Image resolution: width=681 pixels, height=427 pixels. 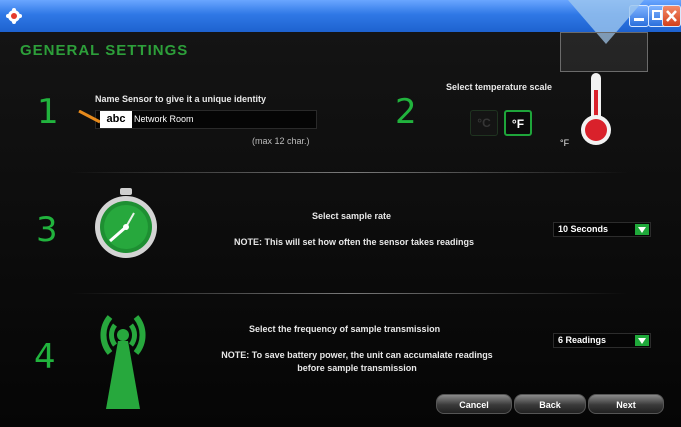 I want to click on back-button: Back, so click(x=550, y=404).